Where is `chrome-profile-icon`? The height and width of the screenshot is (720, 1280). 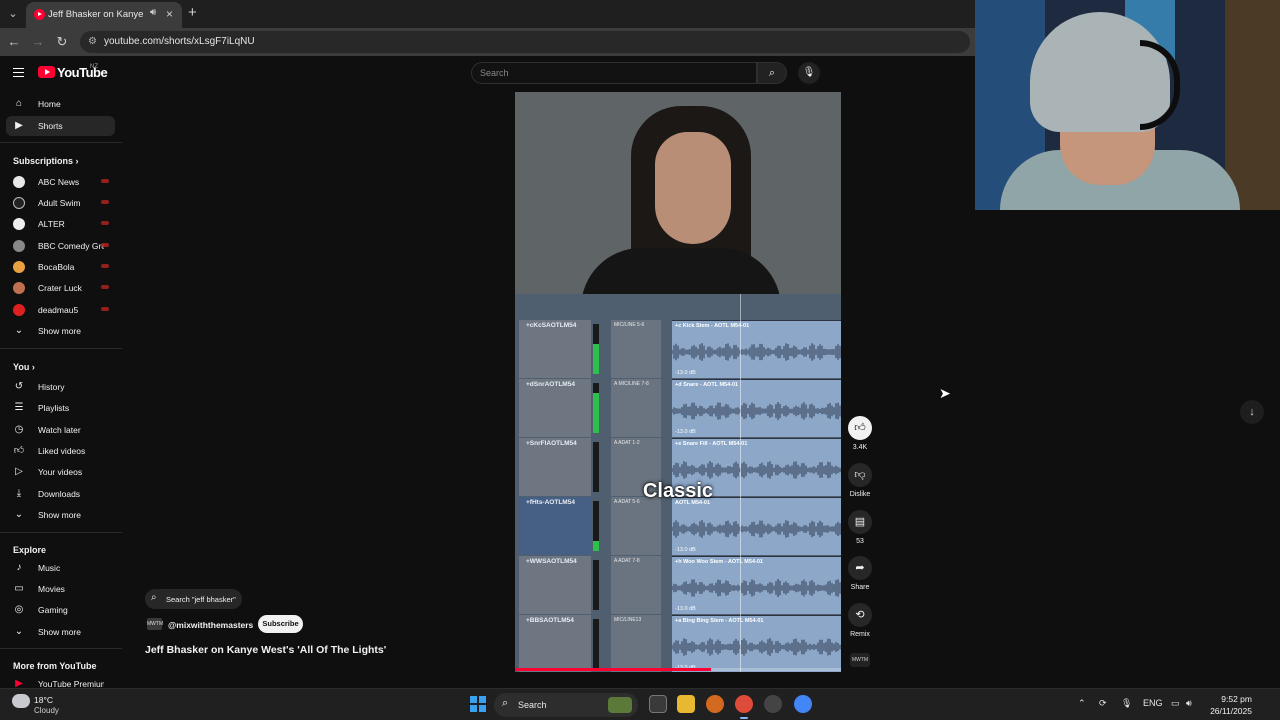
chrome-profile-icon is located at coordinates (803, 704).